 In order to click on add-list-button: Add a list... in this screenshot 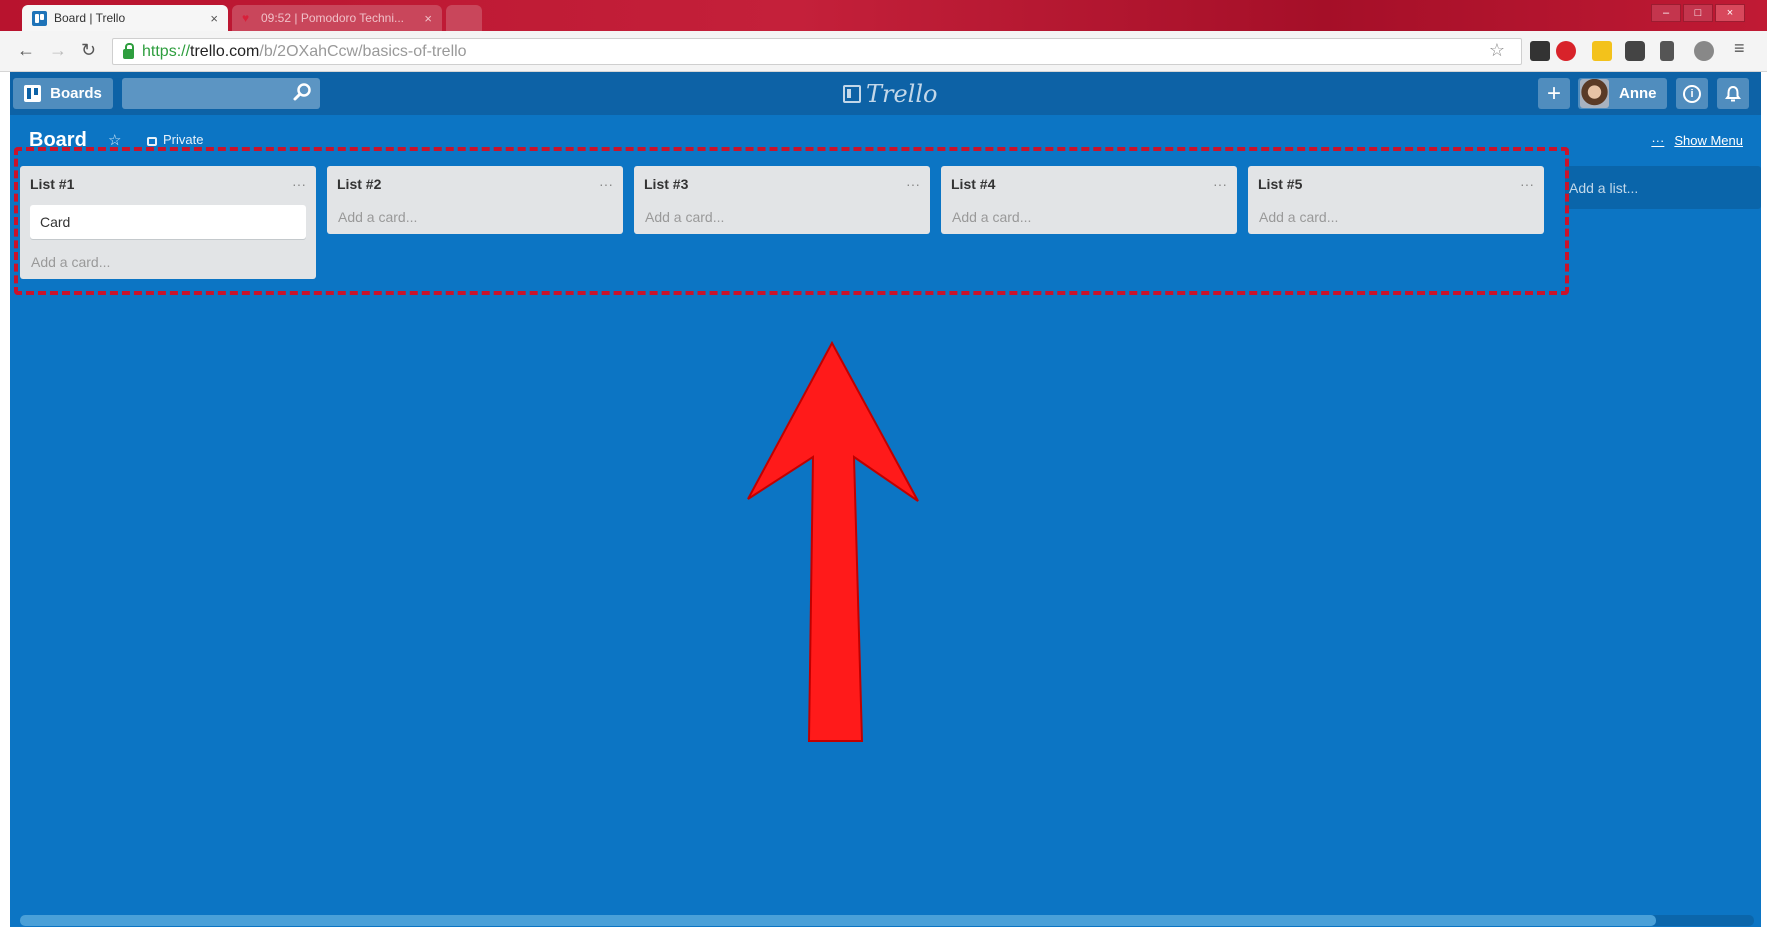, I will do `click(1663, 187)`.